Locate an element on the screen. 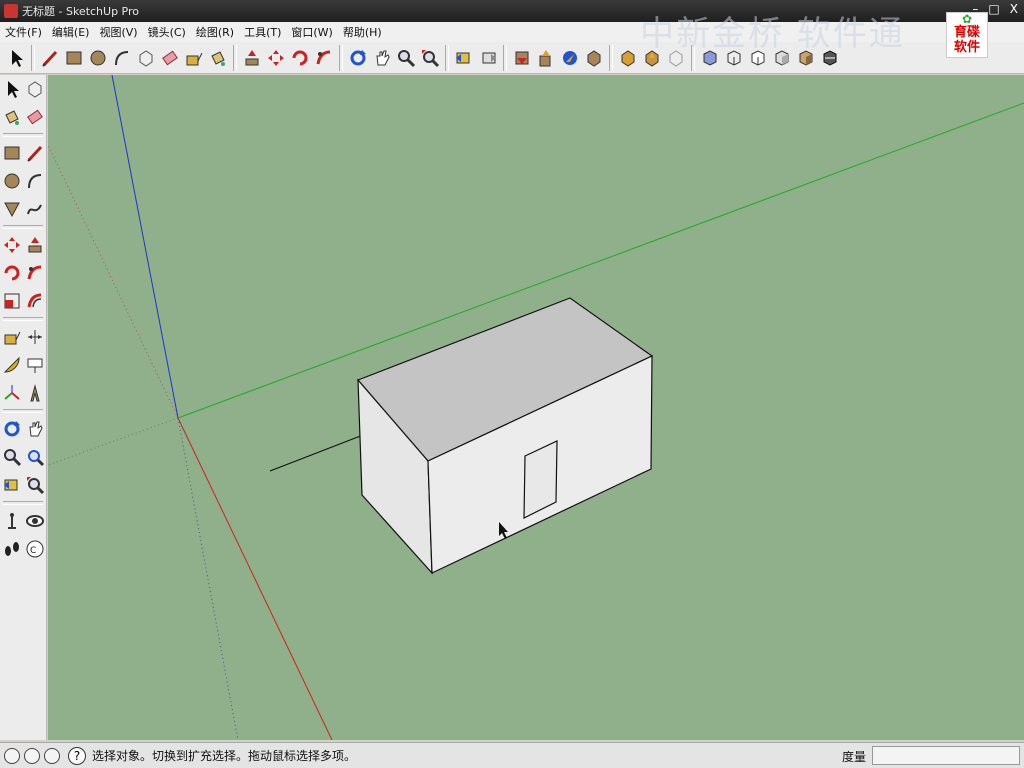  make-component-icon is located at coordinates (34, 89).